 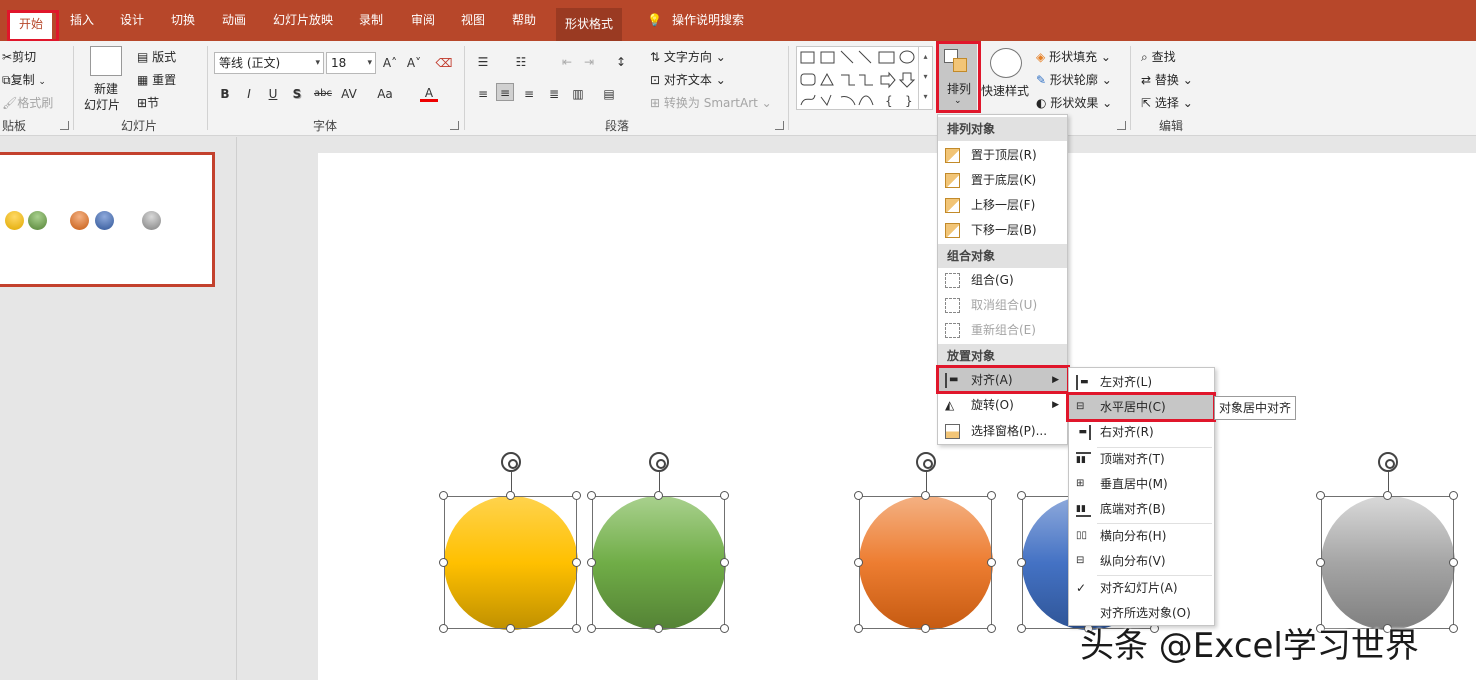 I want to click on tab-review: 审阅, so click(x=423, y=20).